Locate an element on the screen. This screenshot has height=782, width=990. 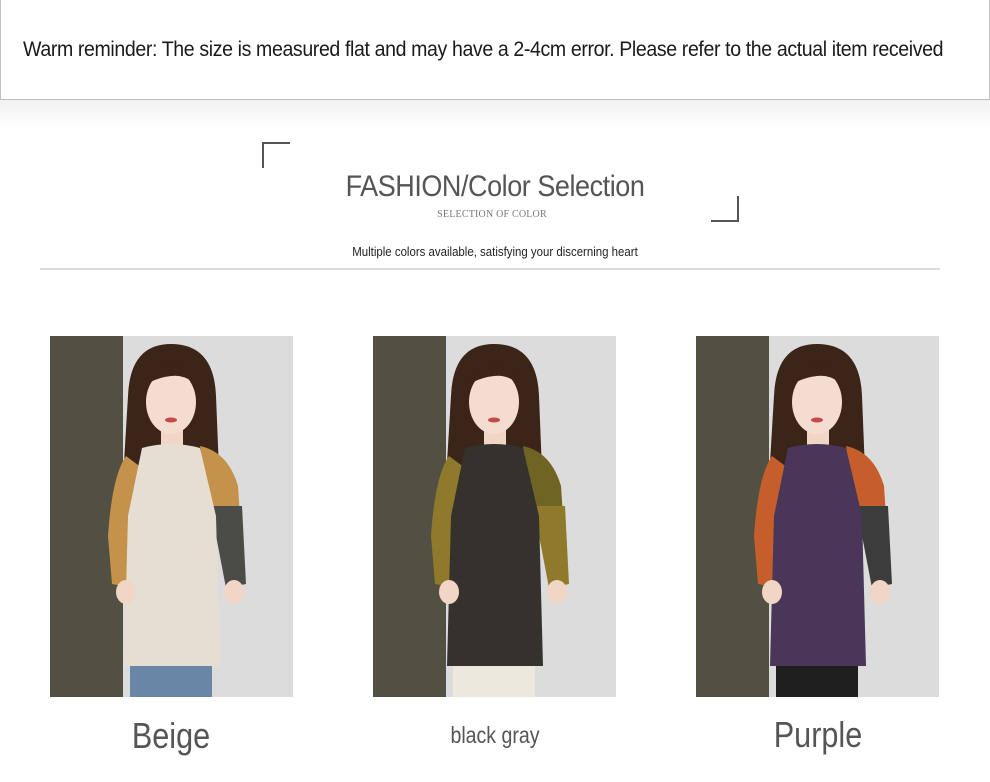
sweater-photo-beige is located at coordinates (171, 516).